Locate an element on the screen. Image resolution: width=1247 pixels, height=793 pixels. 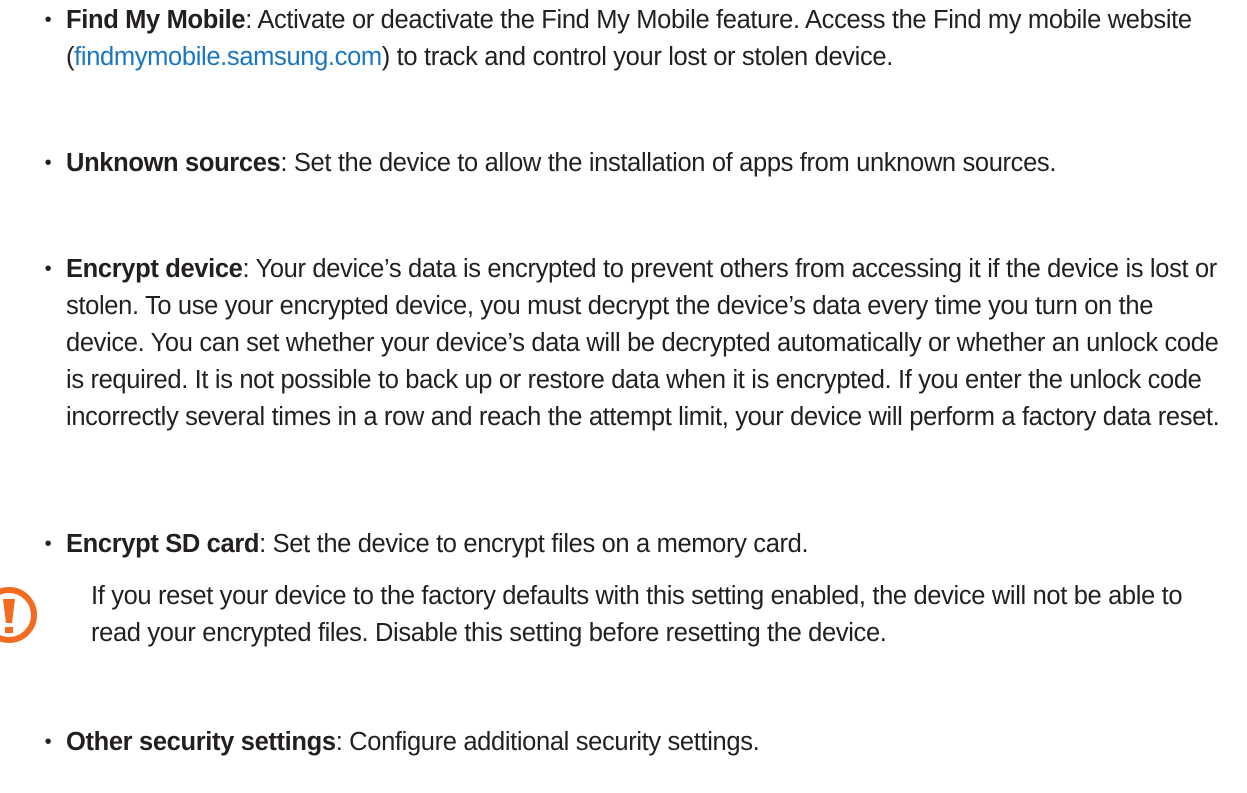
term-other-security-settings: Other security settings is located at coordinates (201, 742).